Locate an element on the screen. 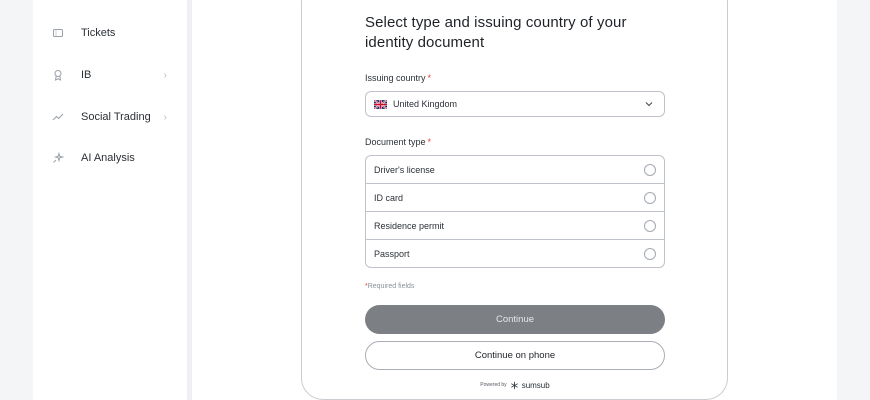 The width and height of the screenshot is (870, 400). sumsub-brand: sumsub is located at coordinates (535, 385).